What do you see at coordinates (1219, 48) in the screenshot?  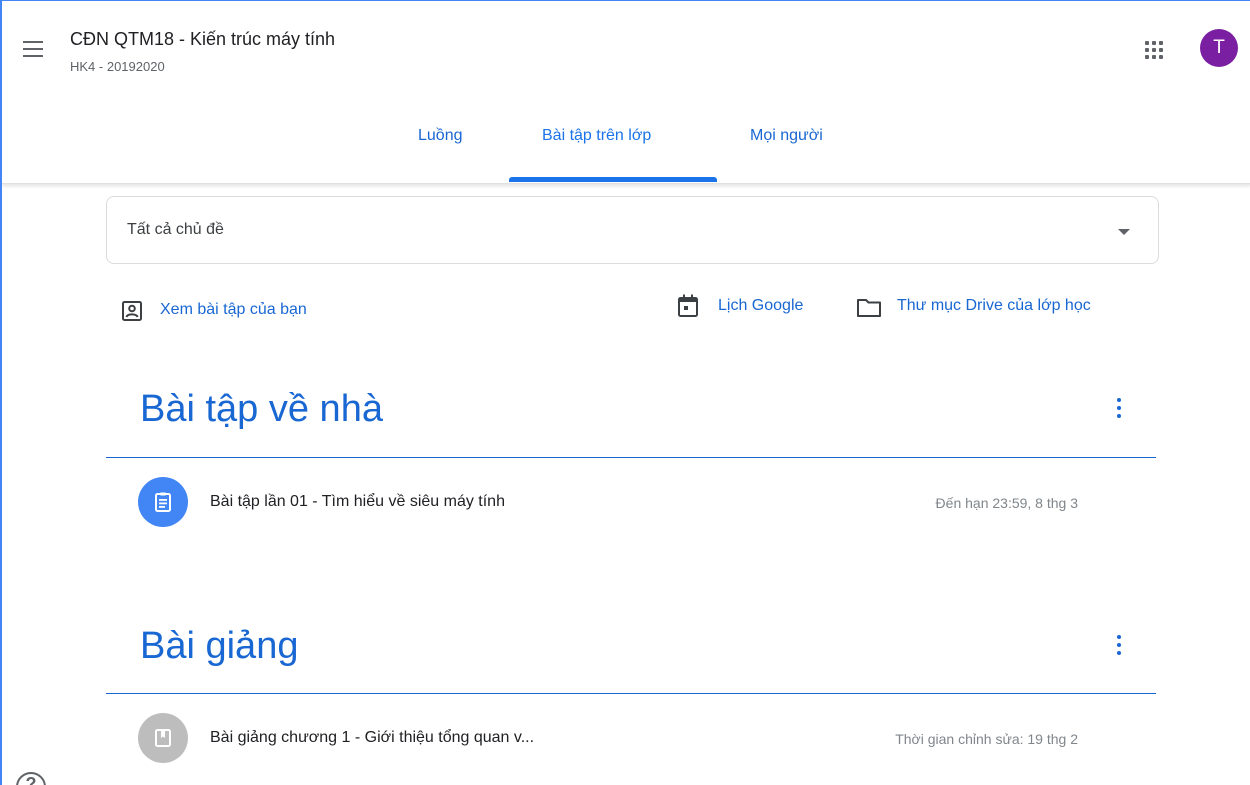 I see `account-avatar: T` at bounding box center [1219, 48].